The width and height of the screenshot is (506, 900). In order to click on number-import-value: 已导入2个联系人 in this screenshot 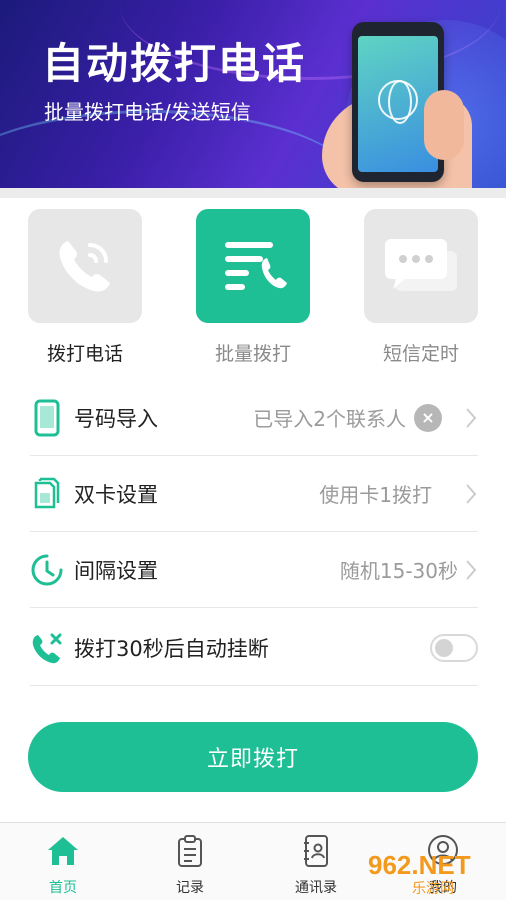, I will do `click(329, 419)`.